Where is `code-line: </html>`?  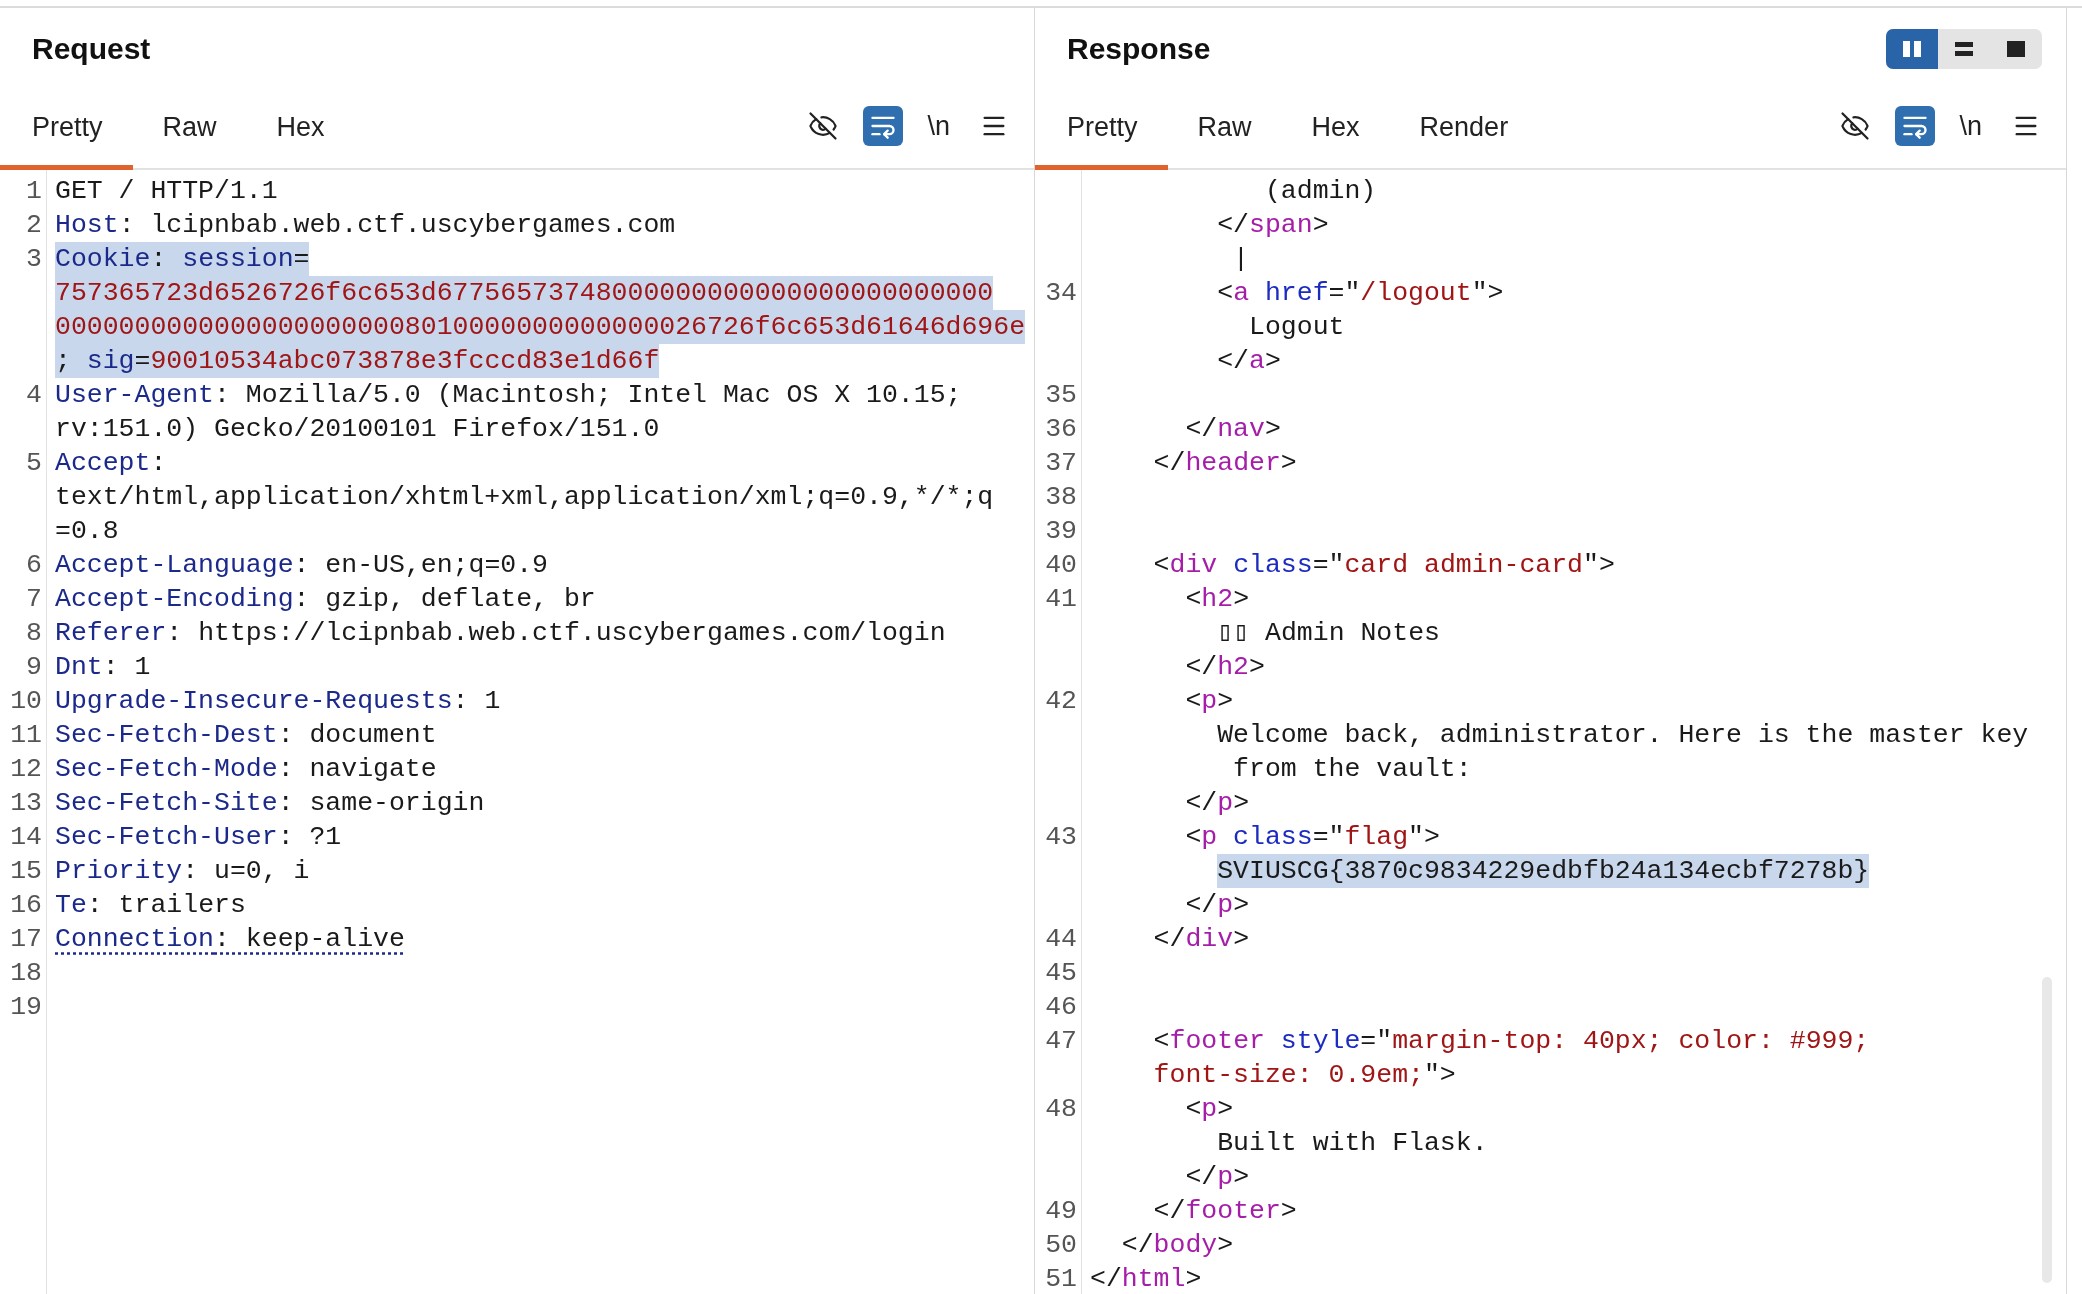 code-line: </html> is located at coordinates (1146, 1278).